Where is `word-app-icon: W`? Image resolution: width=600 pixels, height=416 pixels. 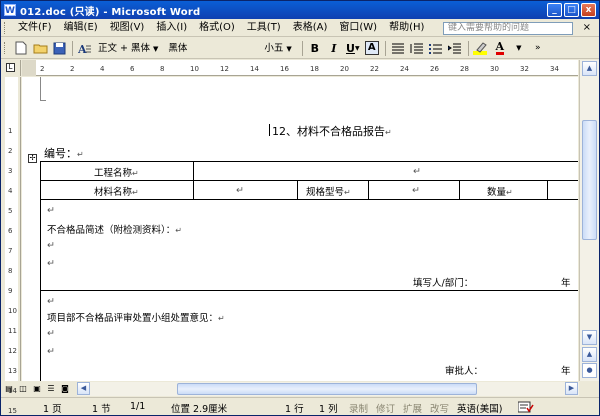 word-app-icon: W is located at coordinates (10, 10).